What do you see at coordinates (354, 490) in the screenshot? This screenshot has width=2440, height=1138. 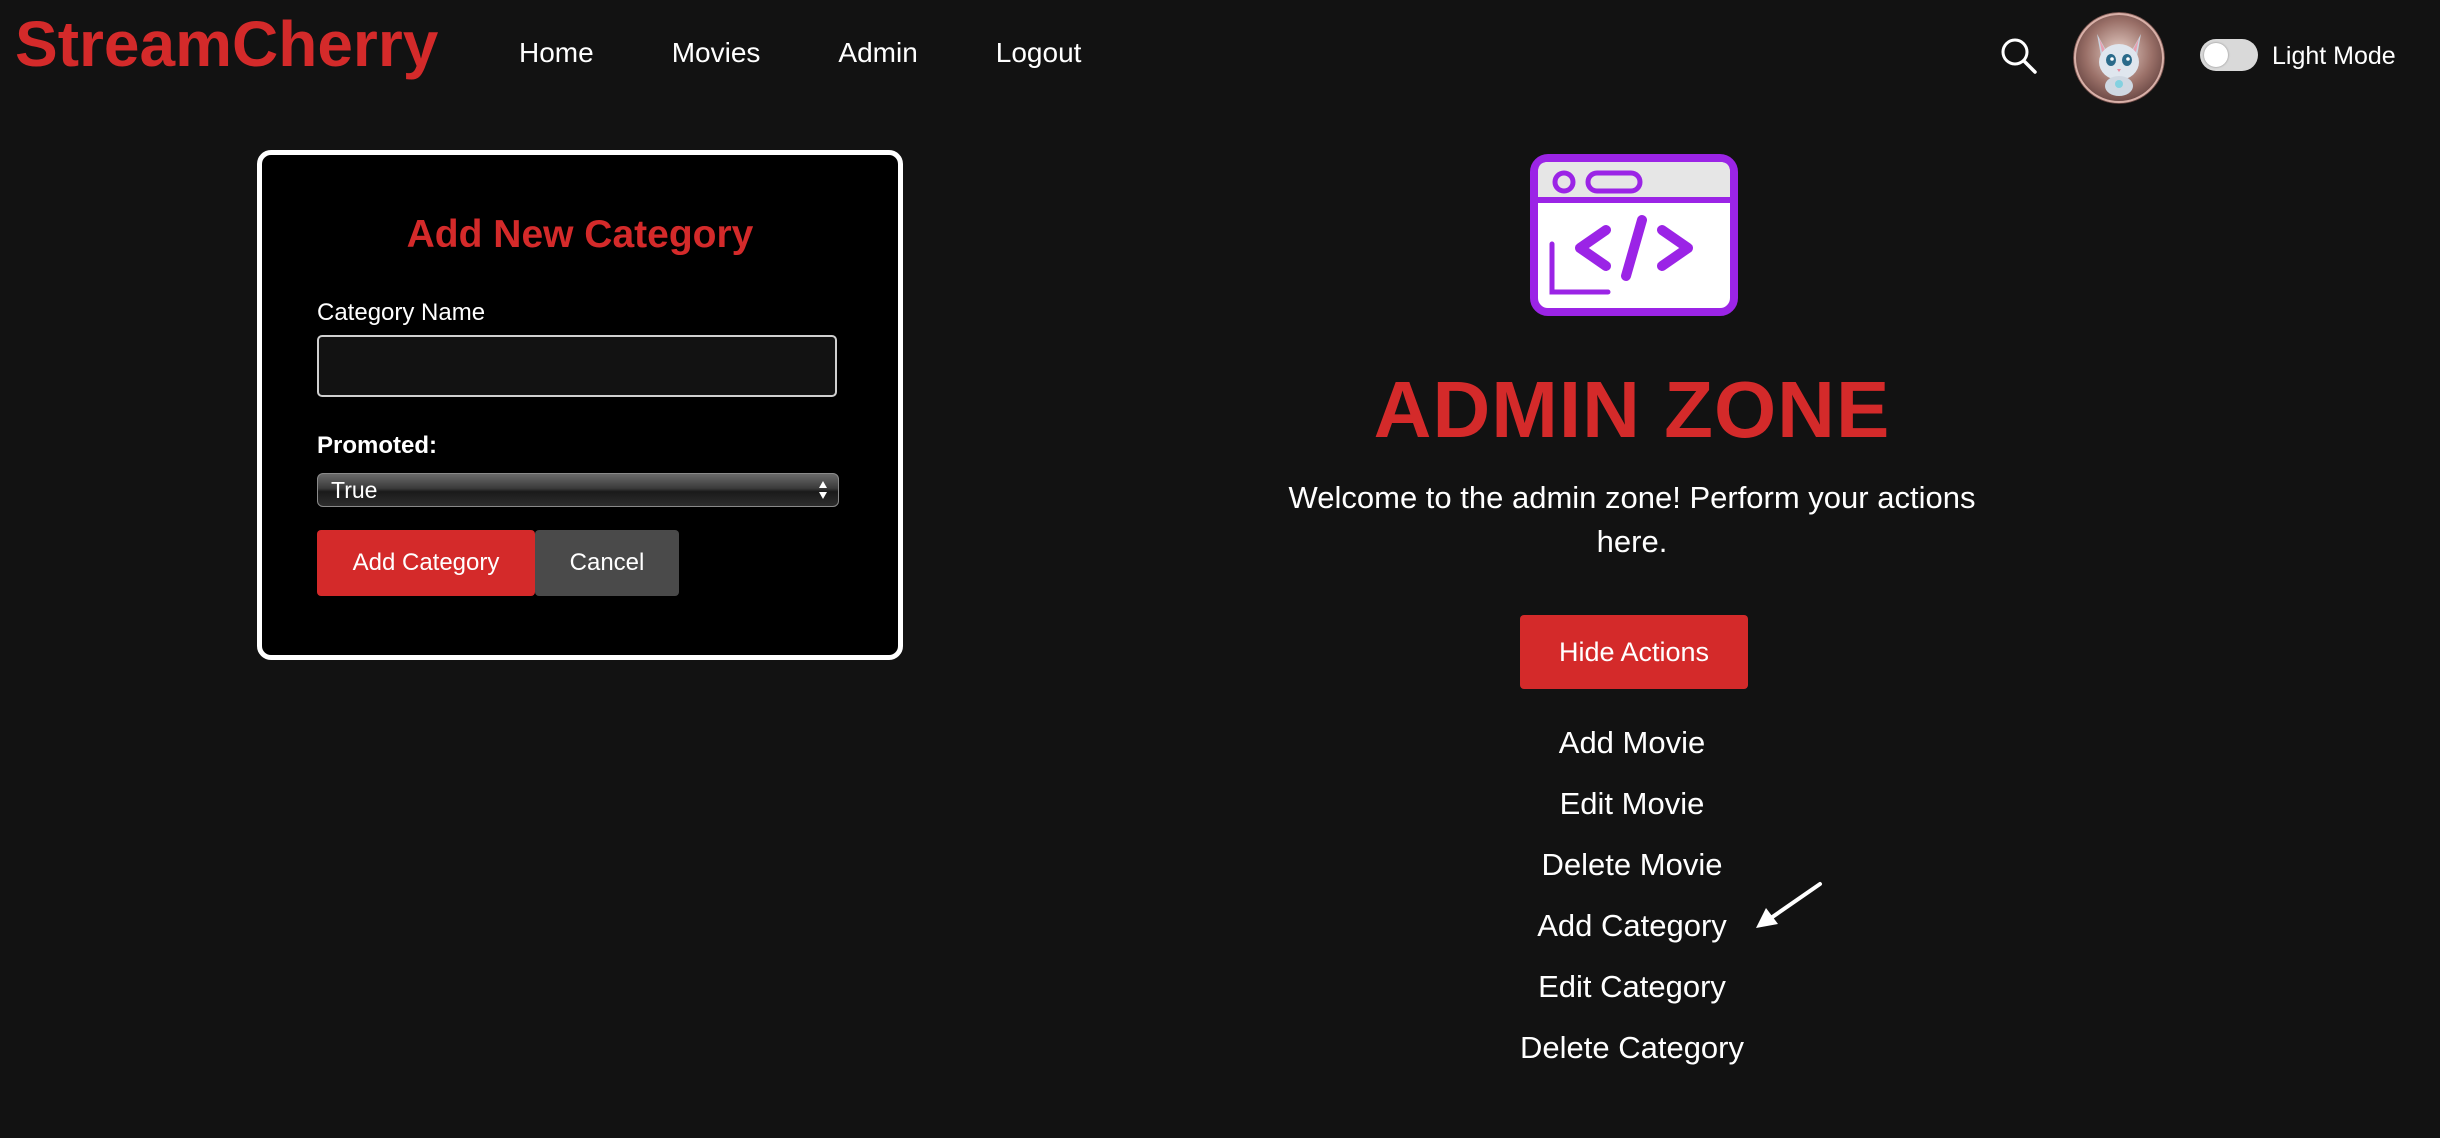 I see `promoted-selected-value: True` at bounding box center [354, 490].